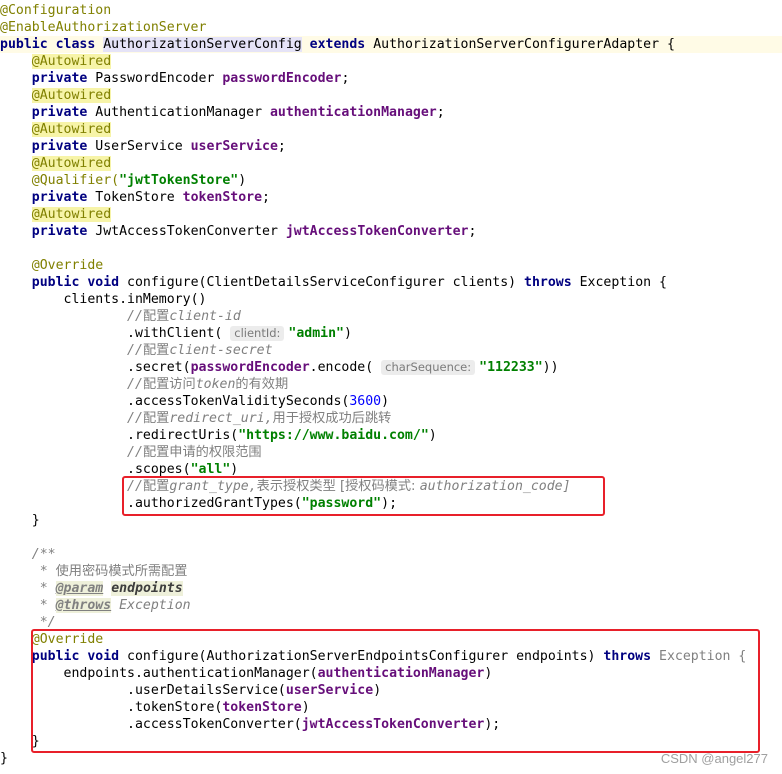 The height and width of the screenshot is (774, 782). I want to click on code-line: @Override, so click(51, 265).